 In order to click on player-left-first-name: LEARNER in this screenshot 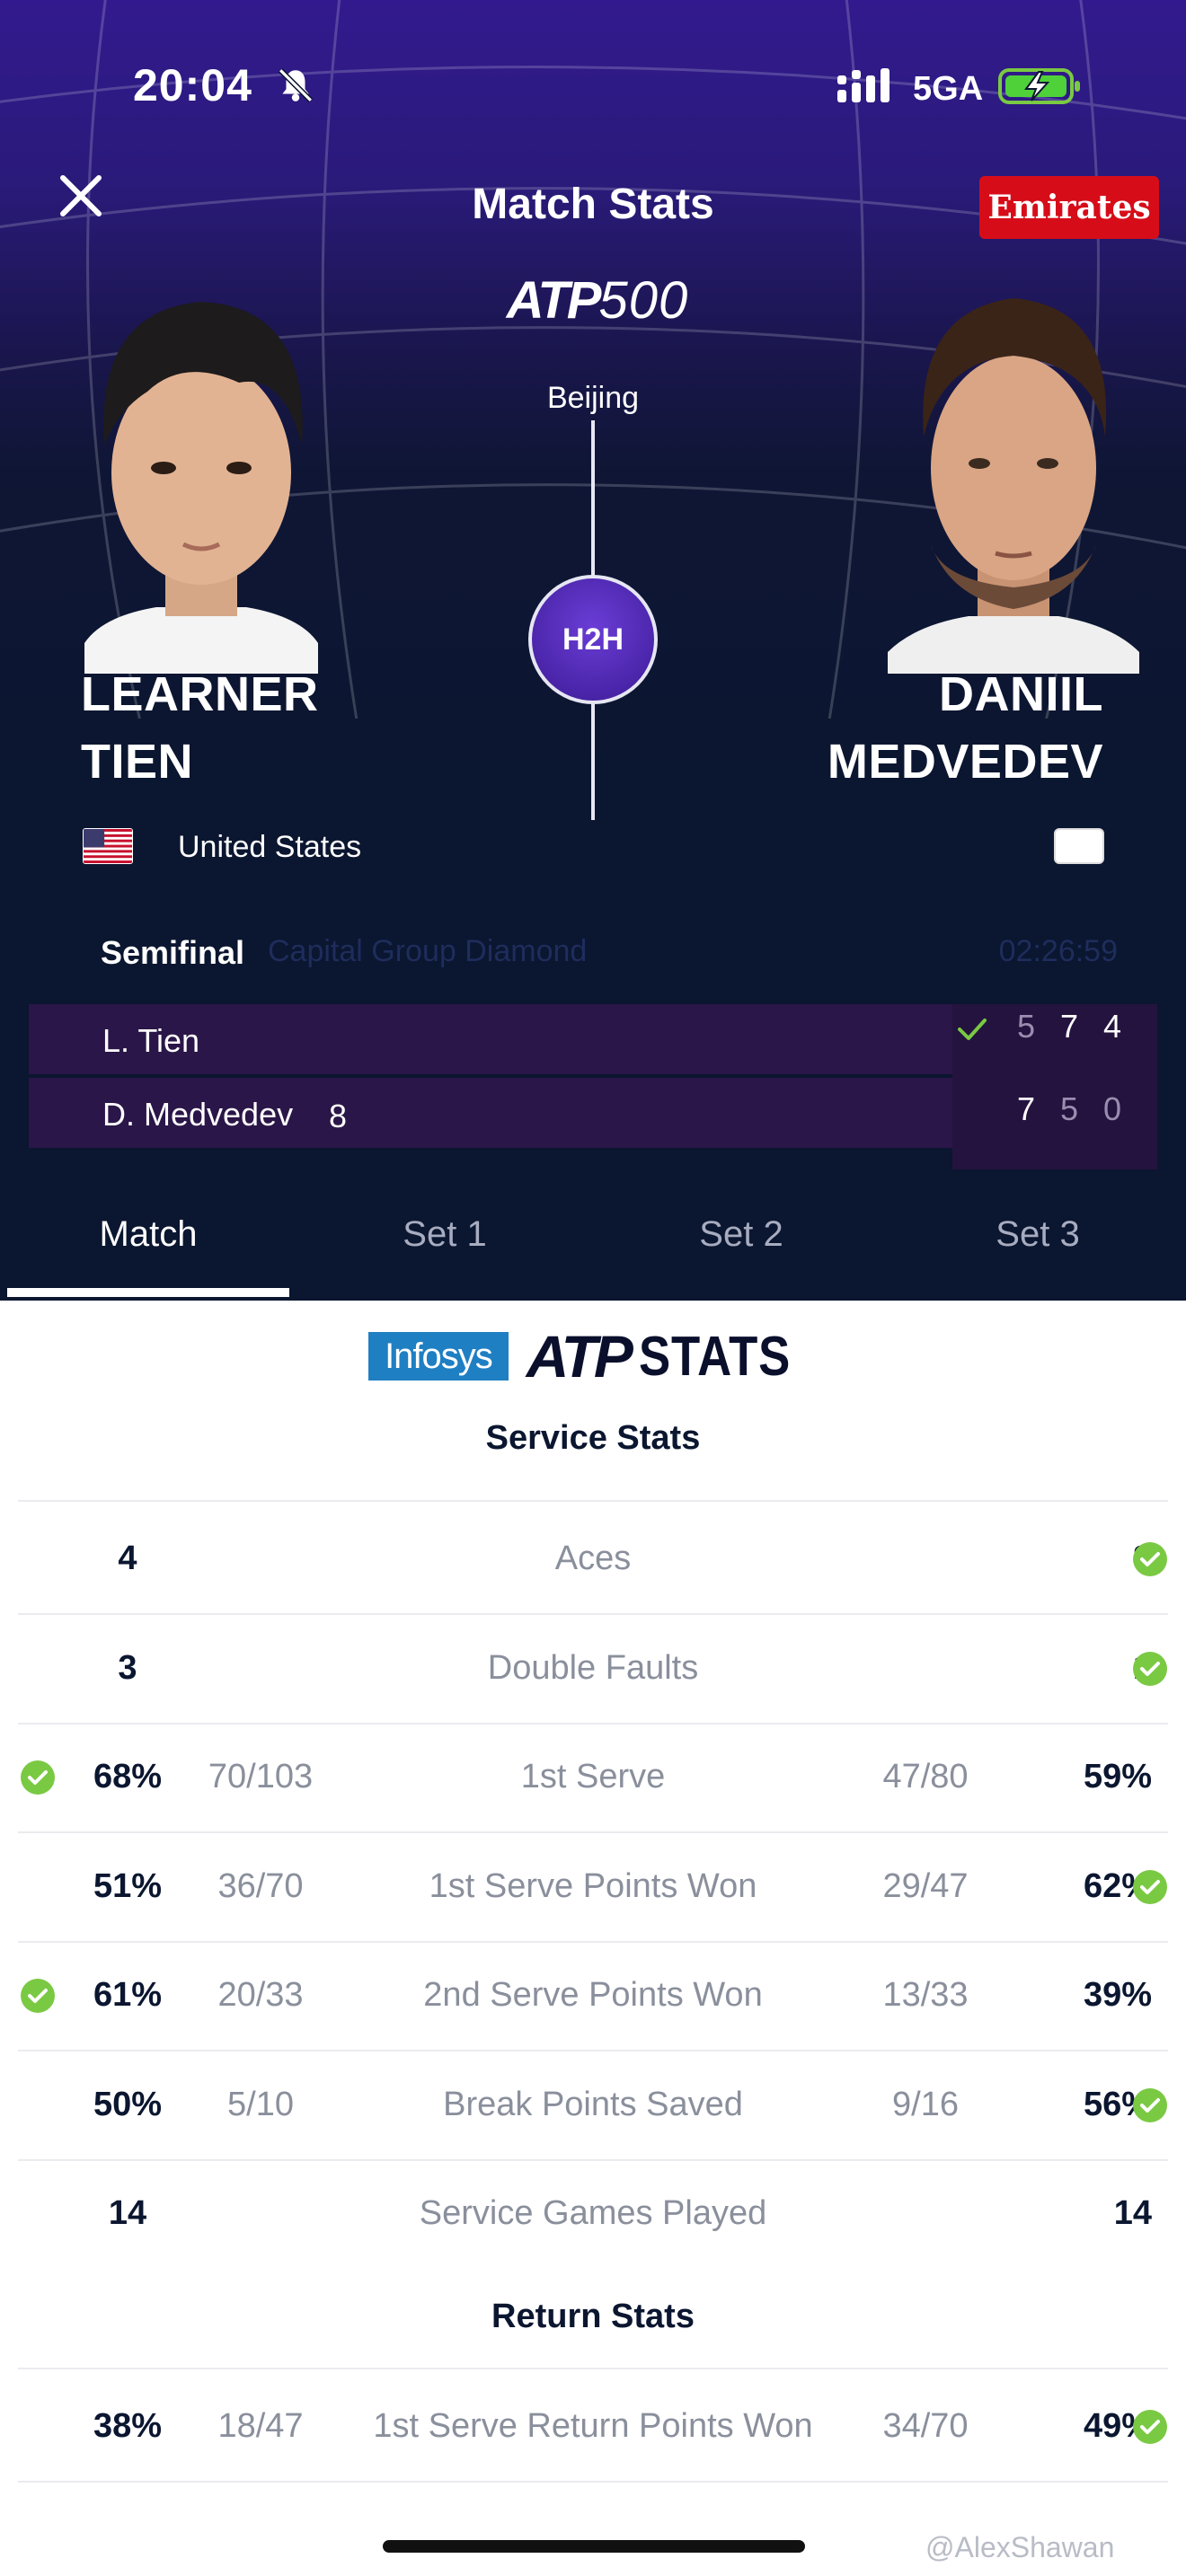, I will do `click(200, 694)`.